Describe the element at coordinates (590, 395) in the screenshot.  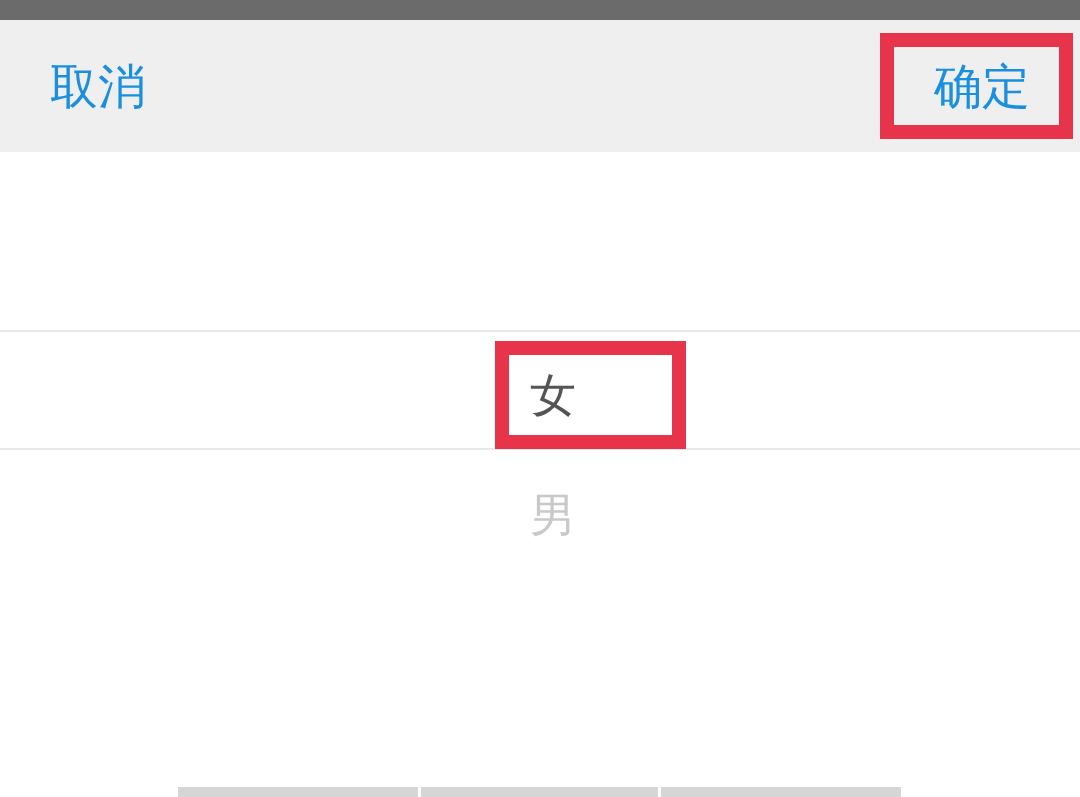
I see `picker-option: 女` at that location.